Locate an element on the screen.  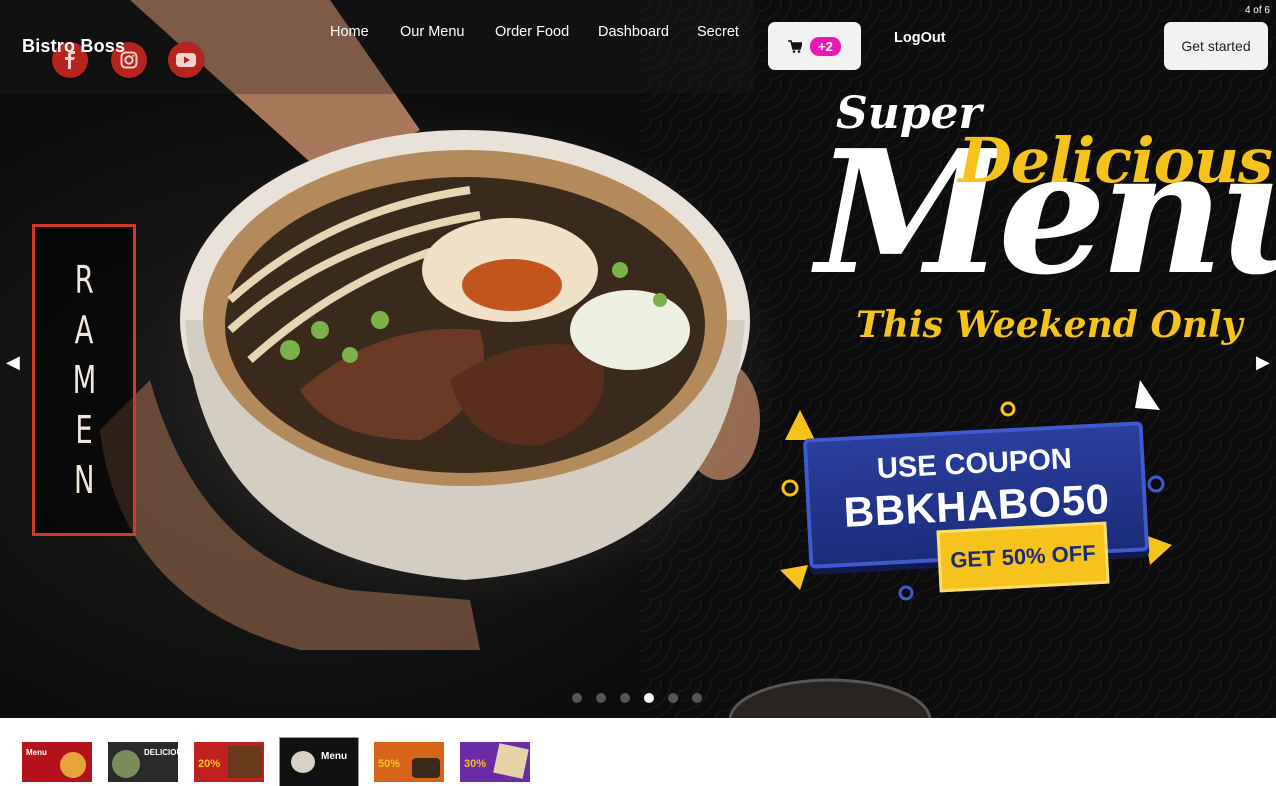
slide-thumbnail: 30% is located at coordinates (495, 762).